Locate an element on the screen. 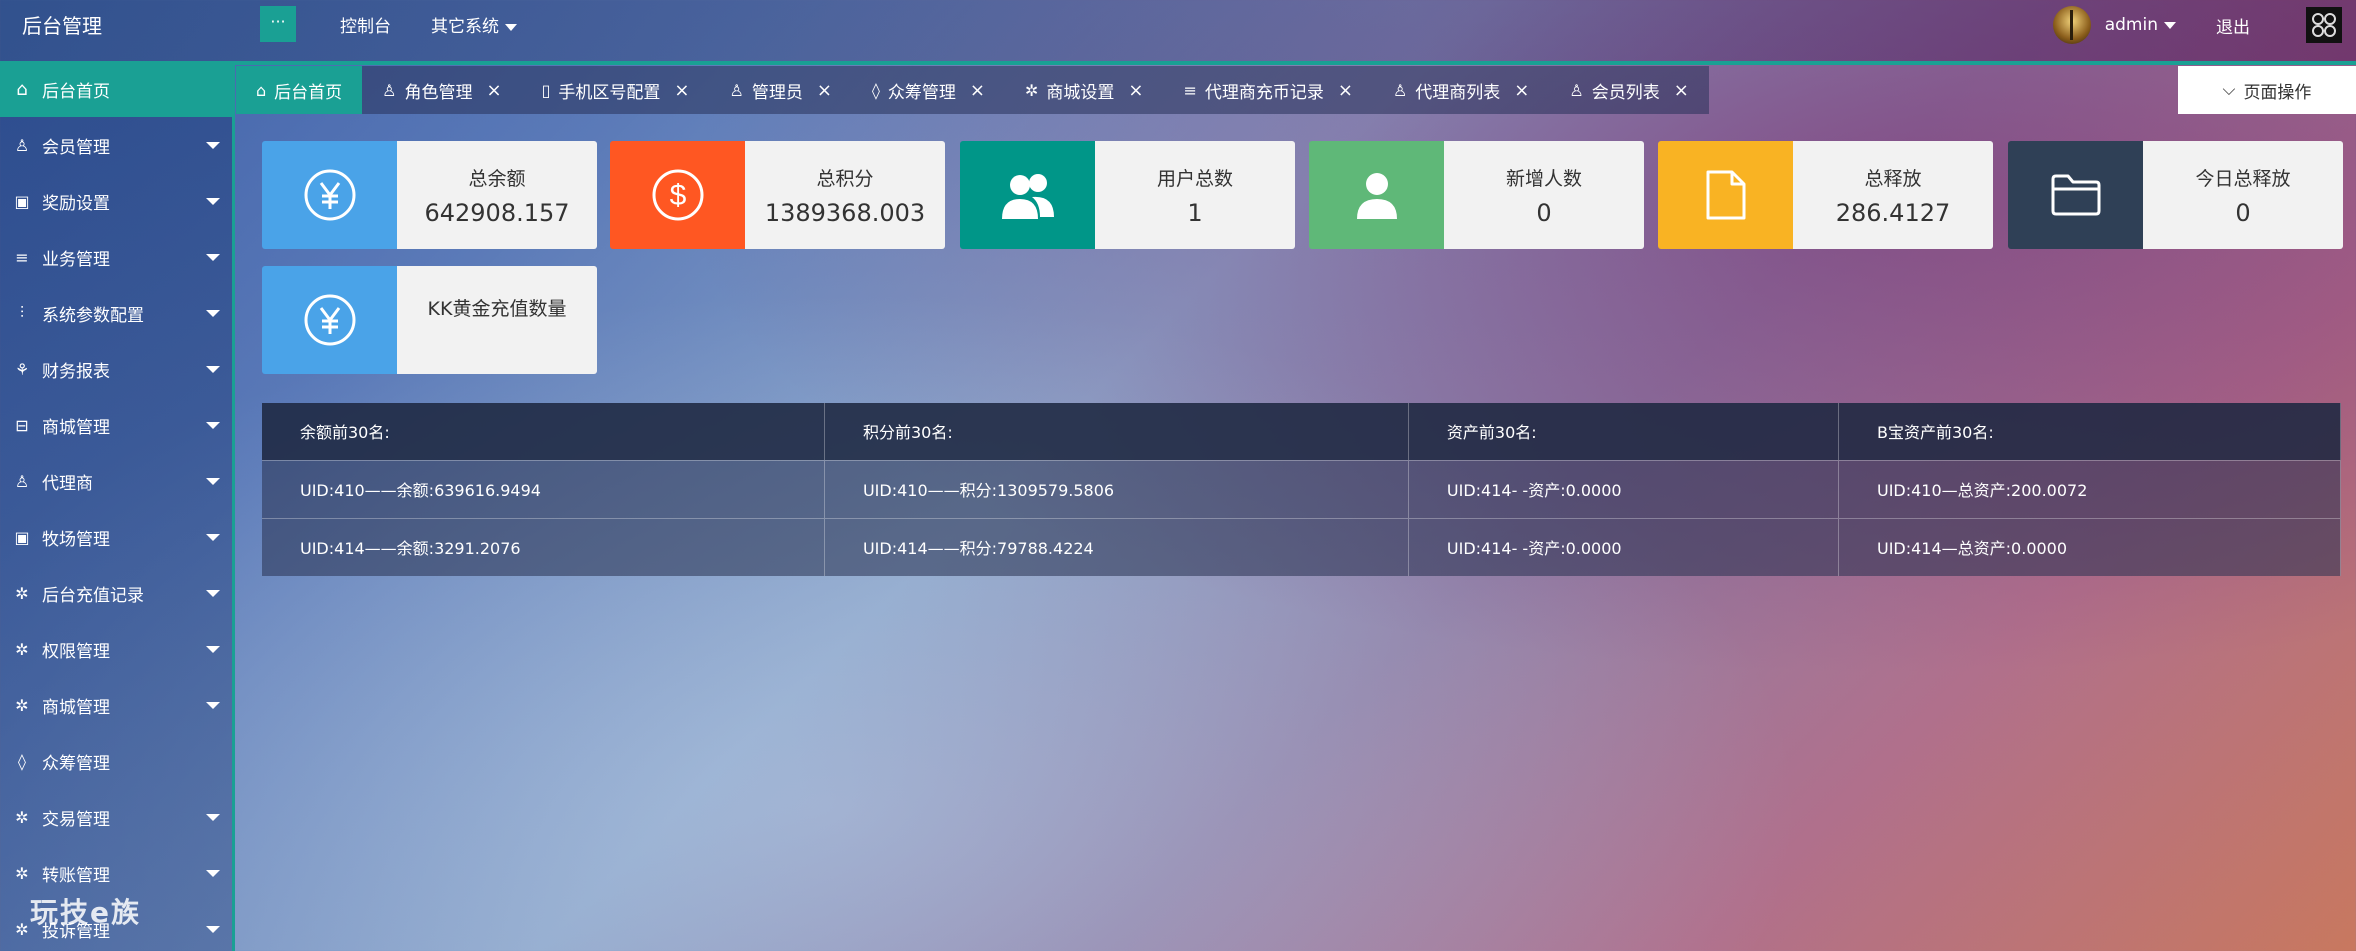 The width and height of the screenshot is (2356, 951). stat-card-kk-gold-recharge: KK黄金充值数量 is located at coordinates (429, 320).